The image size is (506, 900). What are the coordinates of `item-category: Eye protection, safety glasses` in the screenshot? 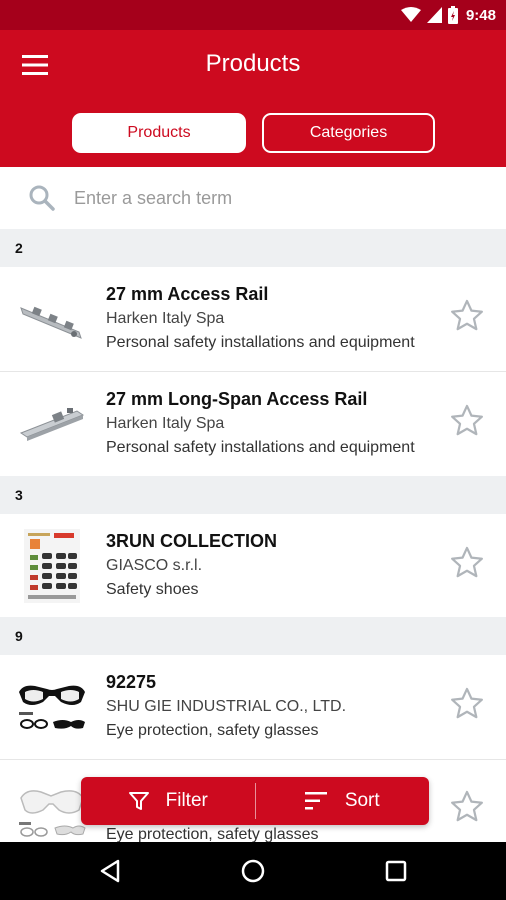 It's located at (212, 730).